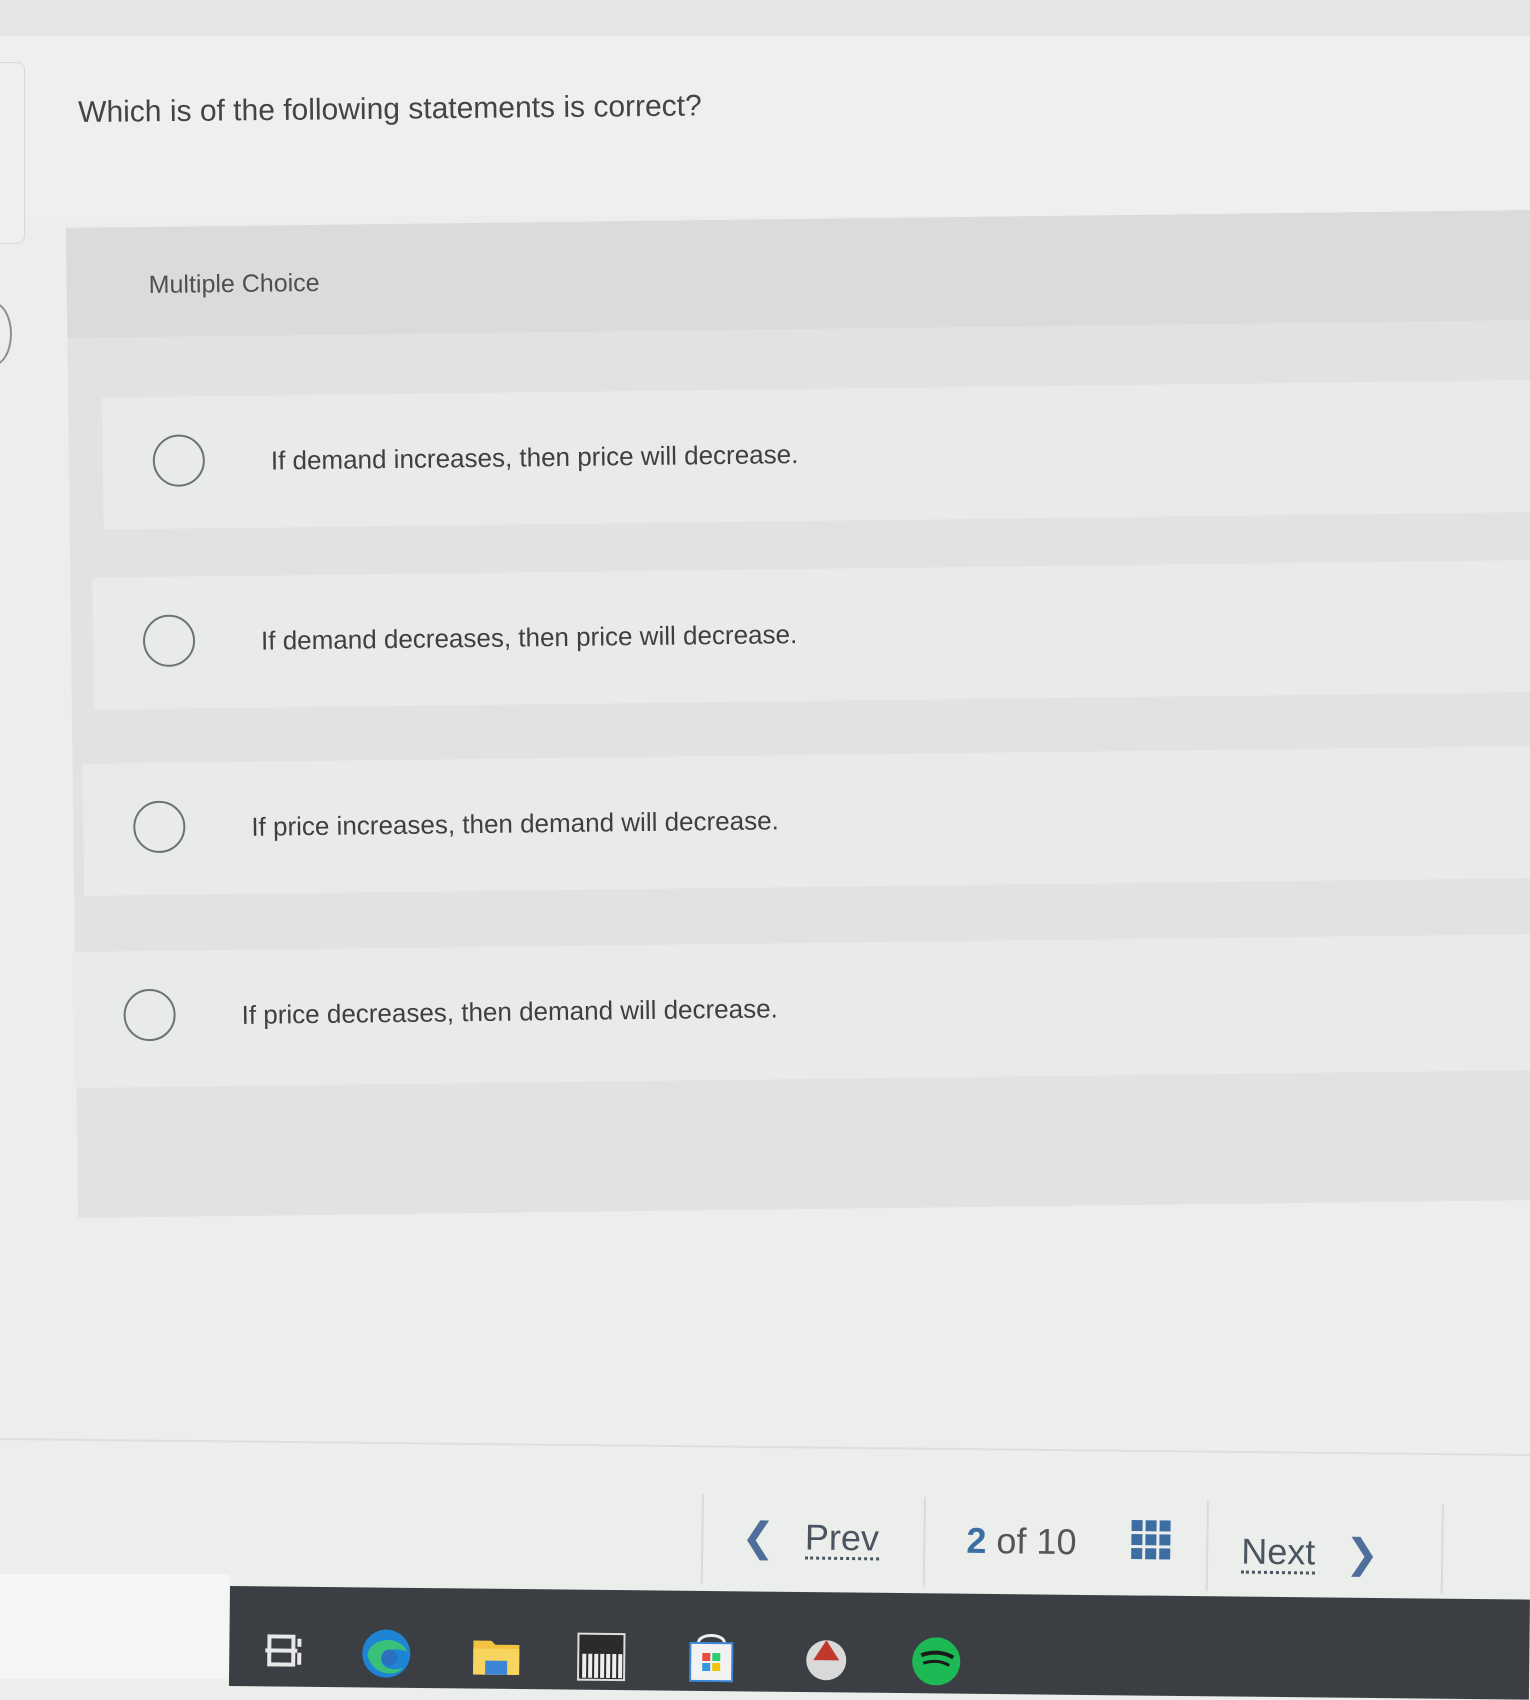 Image resolution: width=1530 pixels, height=1700 pixels. I want to click on question-grid-icon, so click(1151, 1541).